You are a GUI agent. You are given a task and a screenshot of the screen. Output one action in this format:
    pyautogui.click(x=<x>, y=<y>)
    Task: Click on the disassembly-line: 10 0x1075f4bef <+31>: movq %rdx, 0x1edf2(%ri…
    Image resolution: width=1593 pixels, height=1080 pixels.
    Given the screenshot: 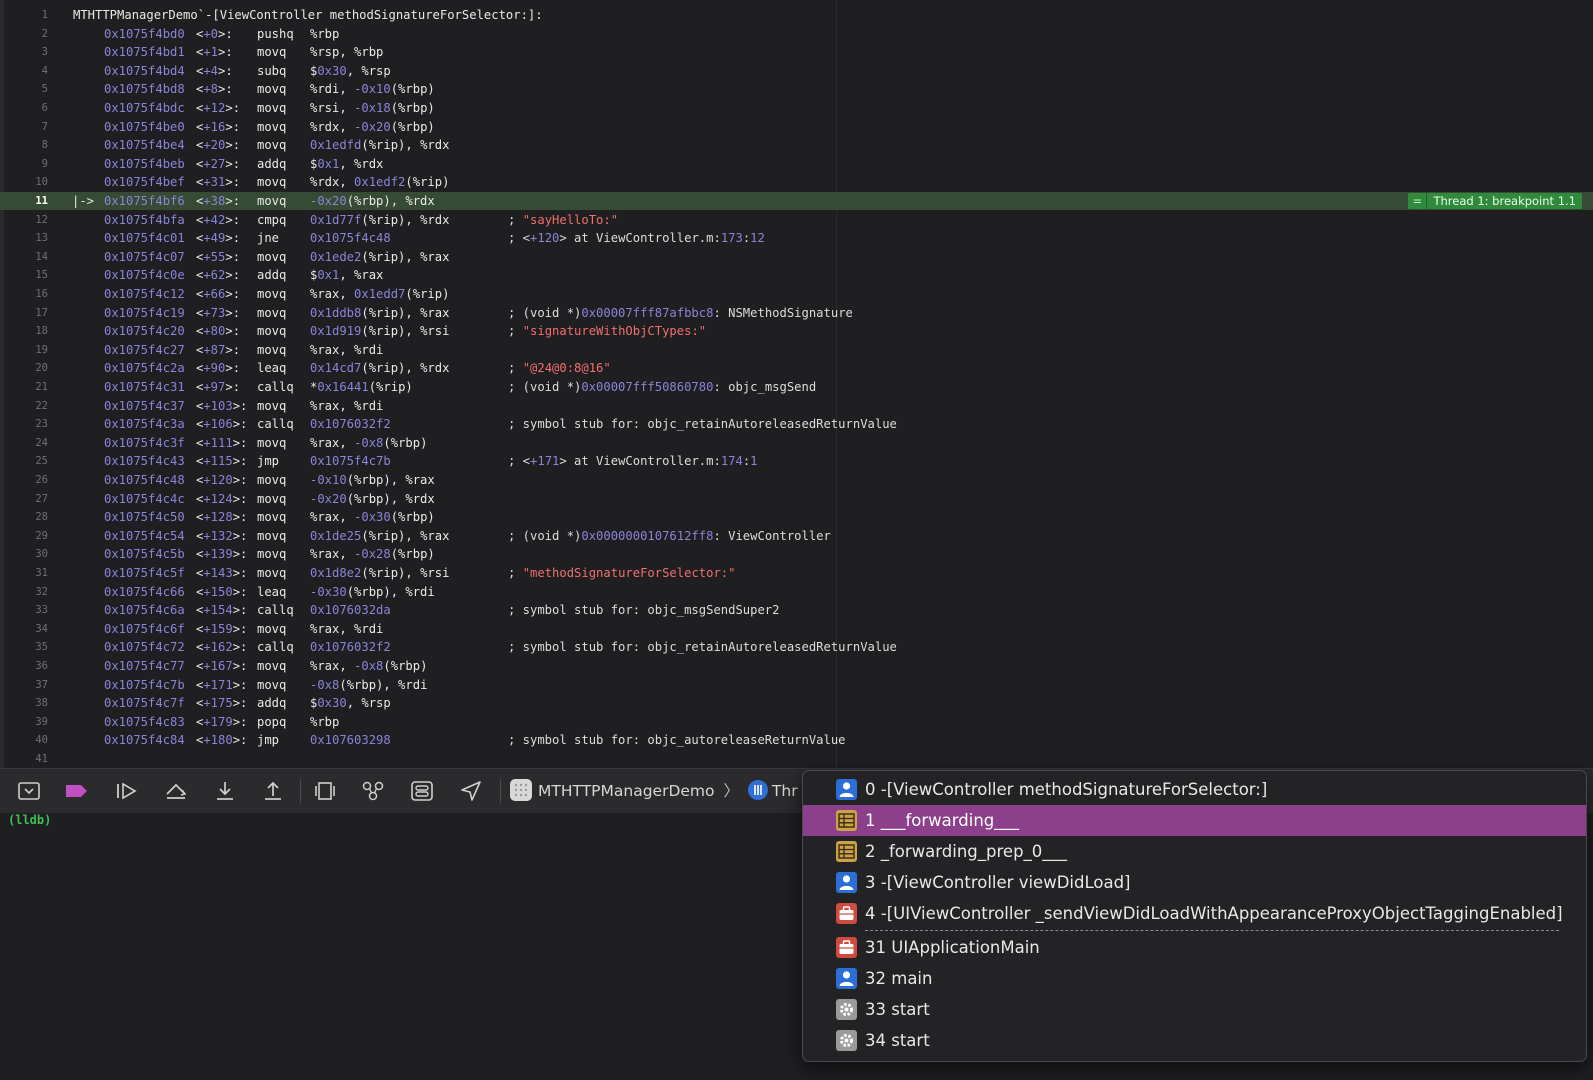 What is the action you would take?
    pyautogui.click(x=796, y=182)
    